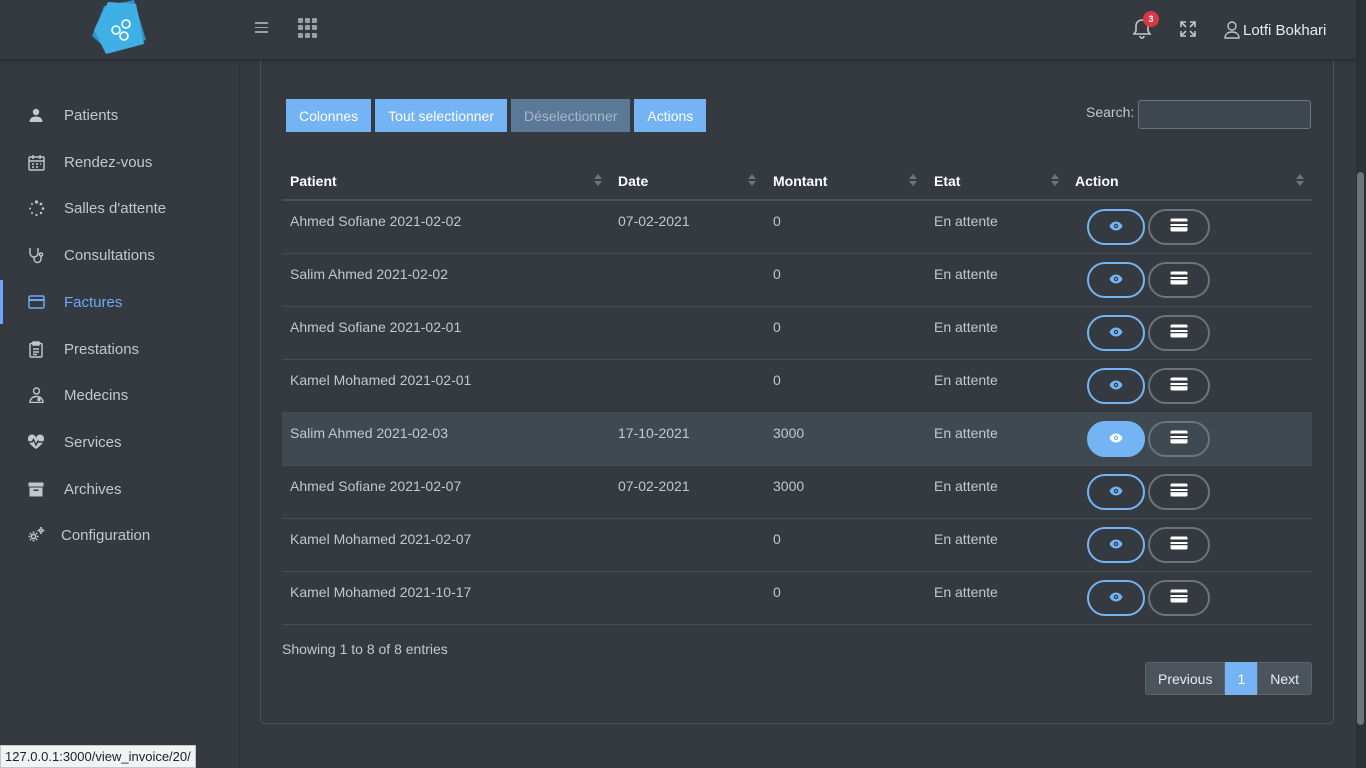 This screenshot has width=1366, height=768. What do you see at coordinates (1285, 678) in the screenshot?
I see `next-page-button: Next` at bounding box center [1285, 678].